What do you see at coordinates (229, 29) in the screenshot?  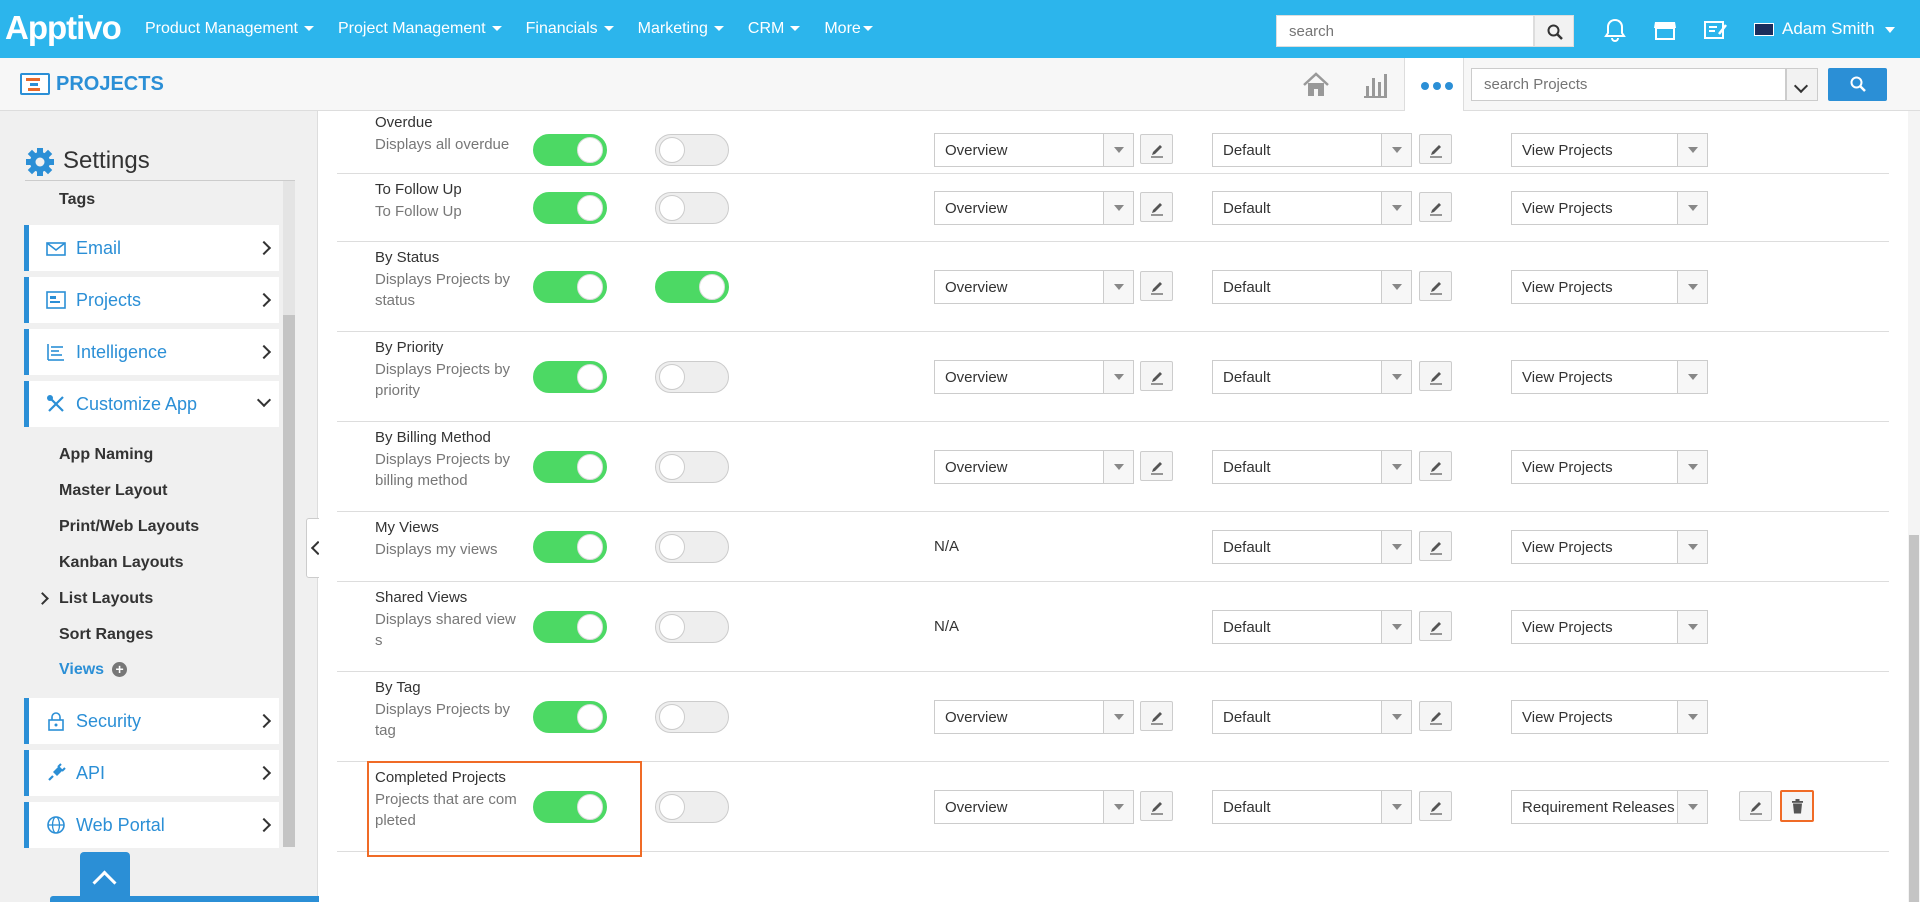 I see `menu-product-management: Product Management` at bounding box center [229, 29].